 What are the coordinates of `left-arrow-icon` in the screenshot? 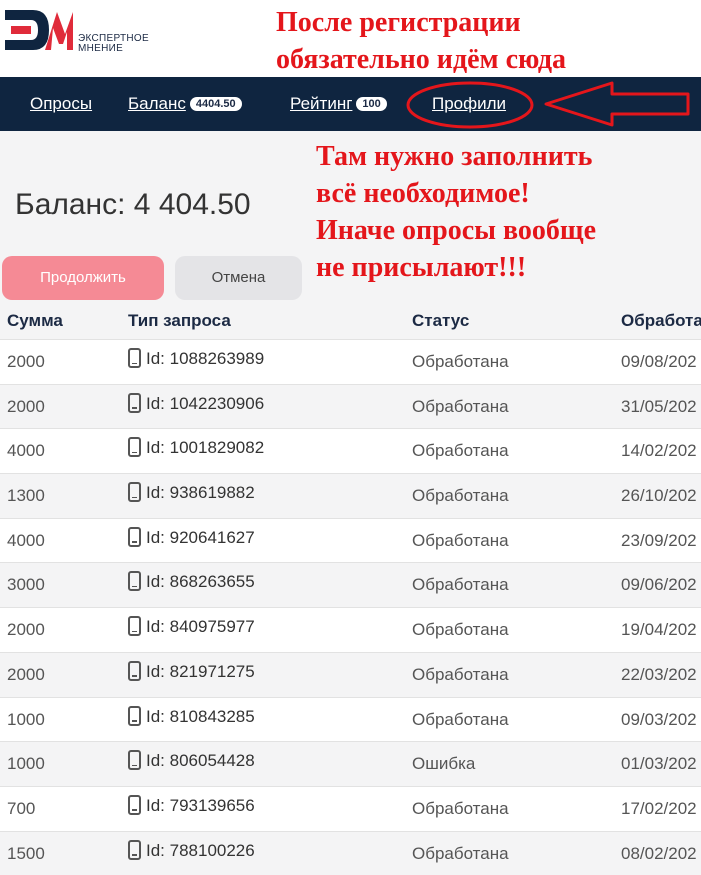 It's located at (617, 104).